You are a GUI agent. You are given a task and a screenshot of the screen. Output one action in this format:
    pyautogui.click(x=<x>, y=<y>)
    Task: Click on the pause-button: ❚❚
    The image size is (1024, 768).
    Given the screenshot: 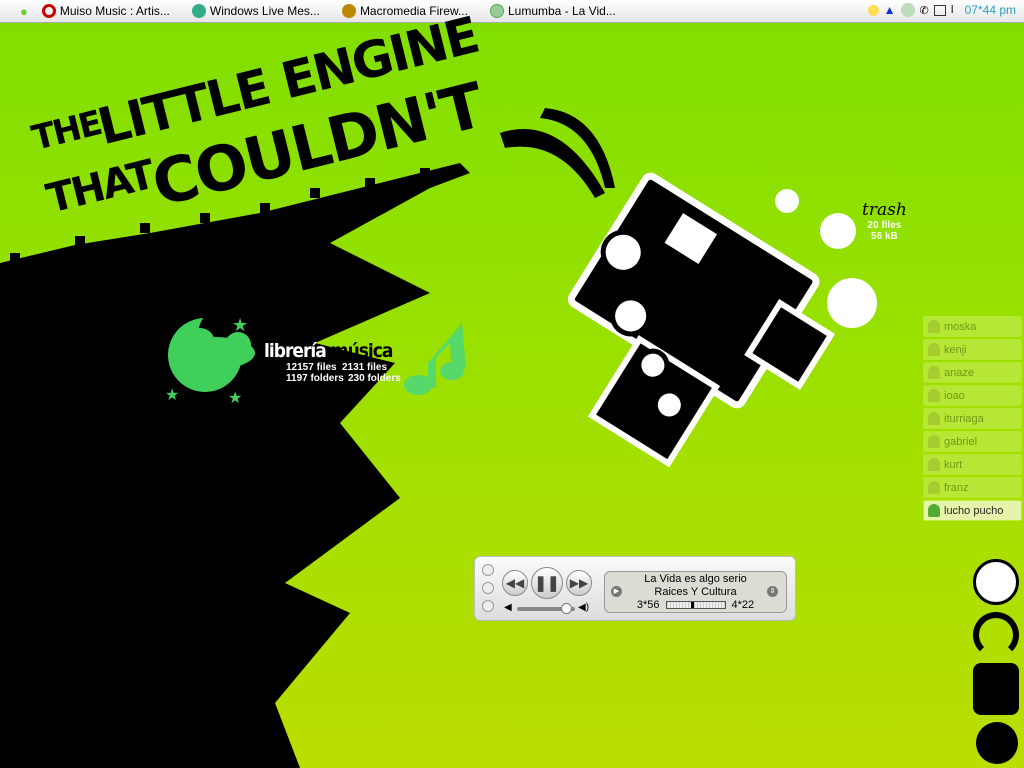 What is the action you would take?
    pyautogui.click(x=547, y=583)
    